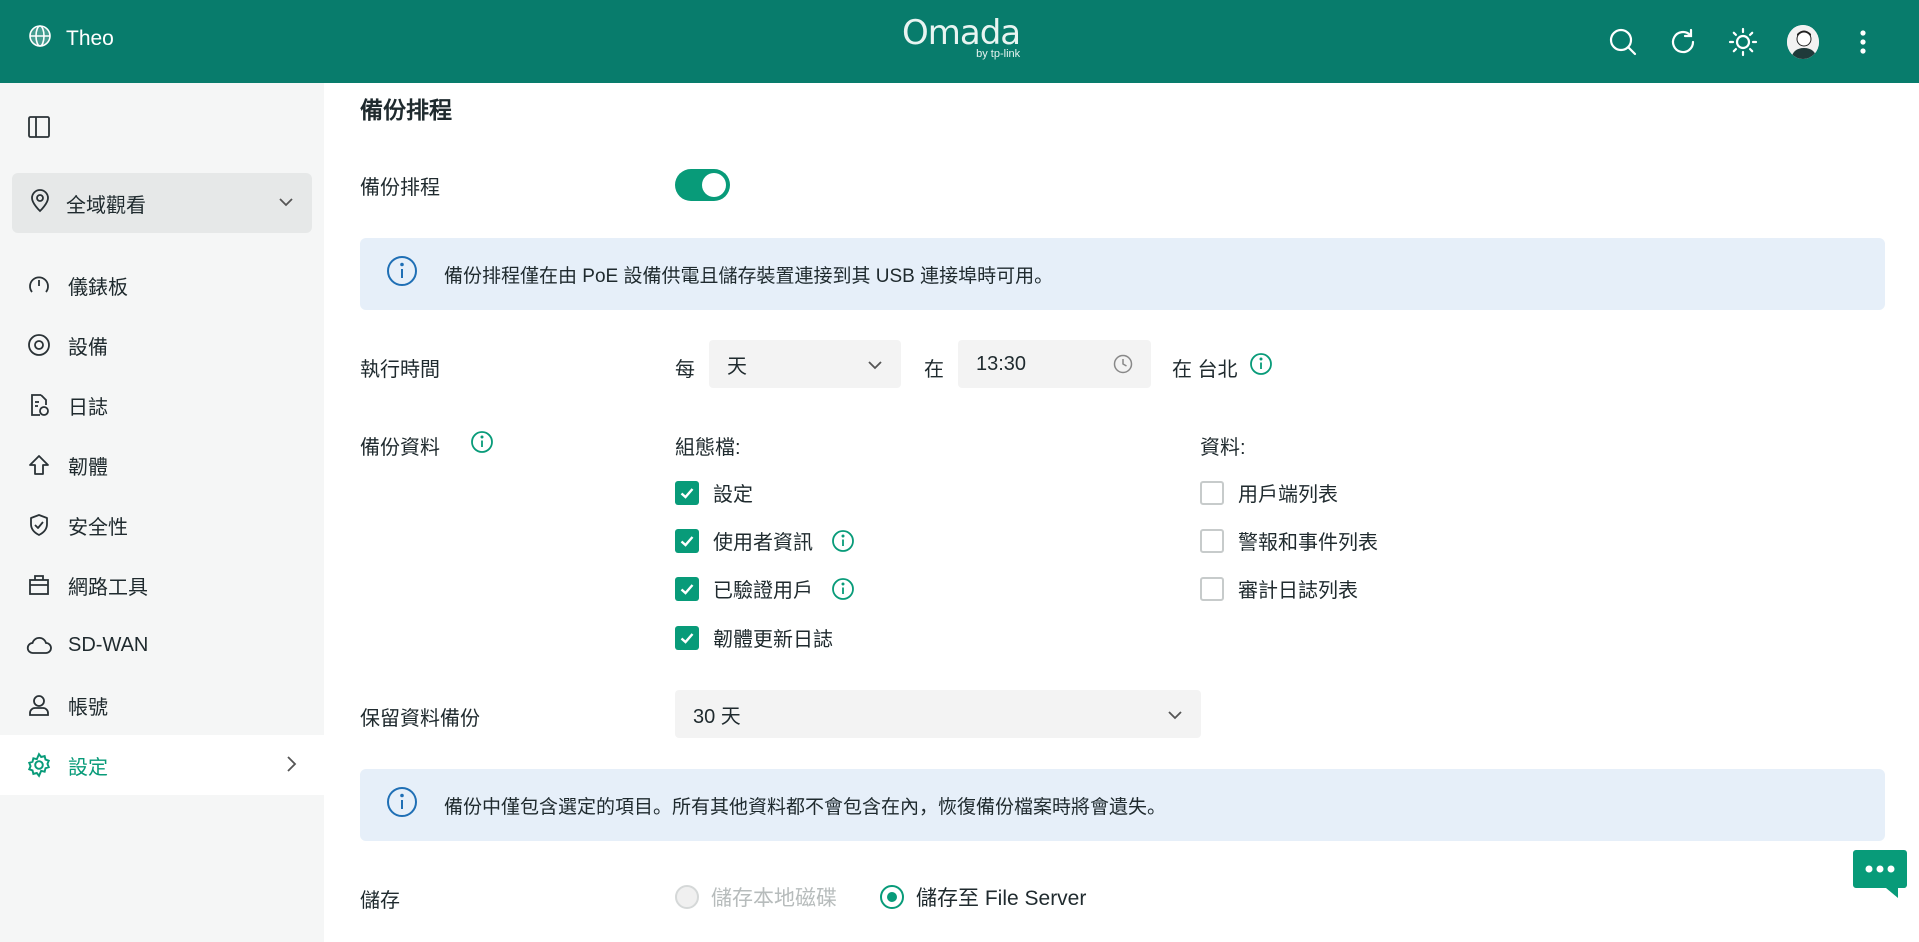 Image resolution: width=1919 pixels, height=942 pixels. Describe the element at coordinates (88, 467) in the screenshot. I see `sidebar-item-label: 韌體` at that location.